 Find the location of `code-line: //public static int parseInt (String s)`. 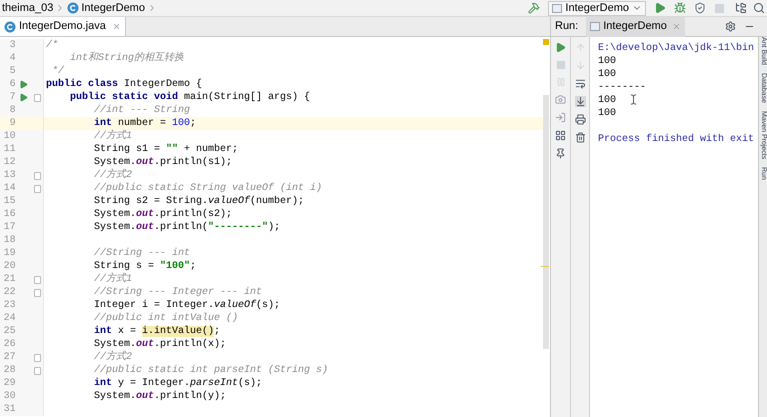

code-line: //public static int parseInt (String s) is located at coordinates (210, 370).